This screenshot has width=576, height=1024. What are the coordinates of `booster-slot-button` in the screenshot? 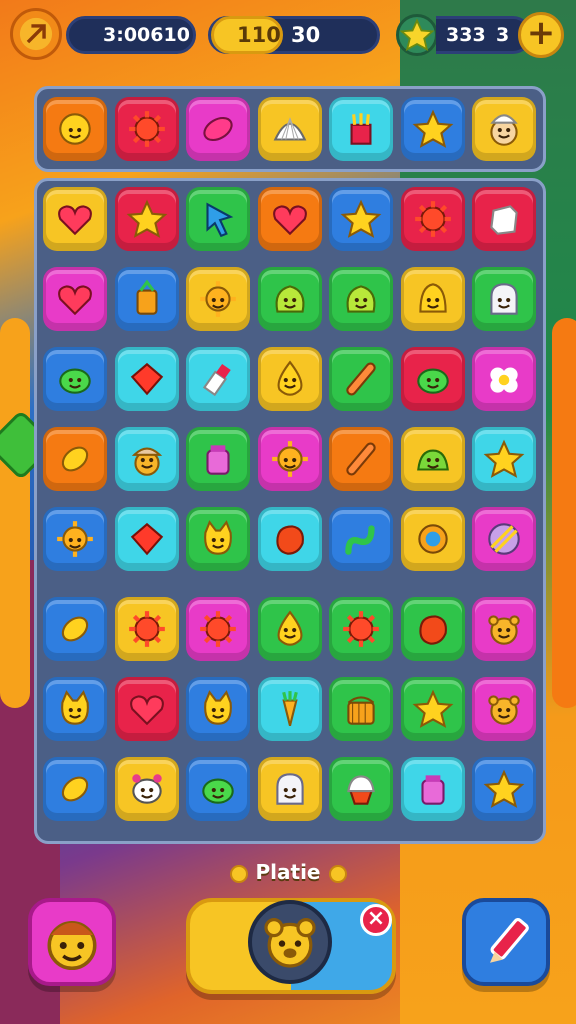 It's located at (290, 942).